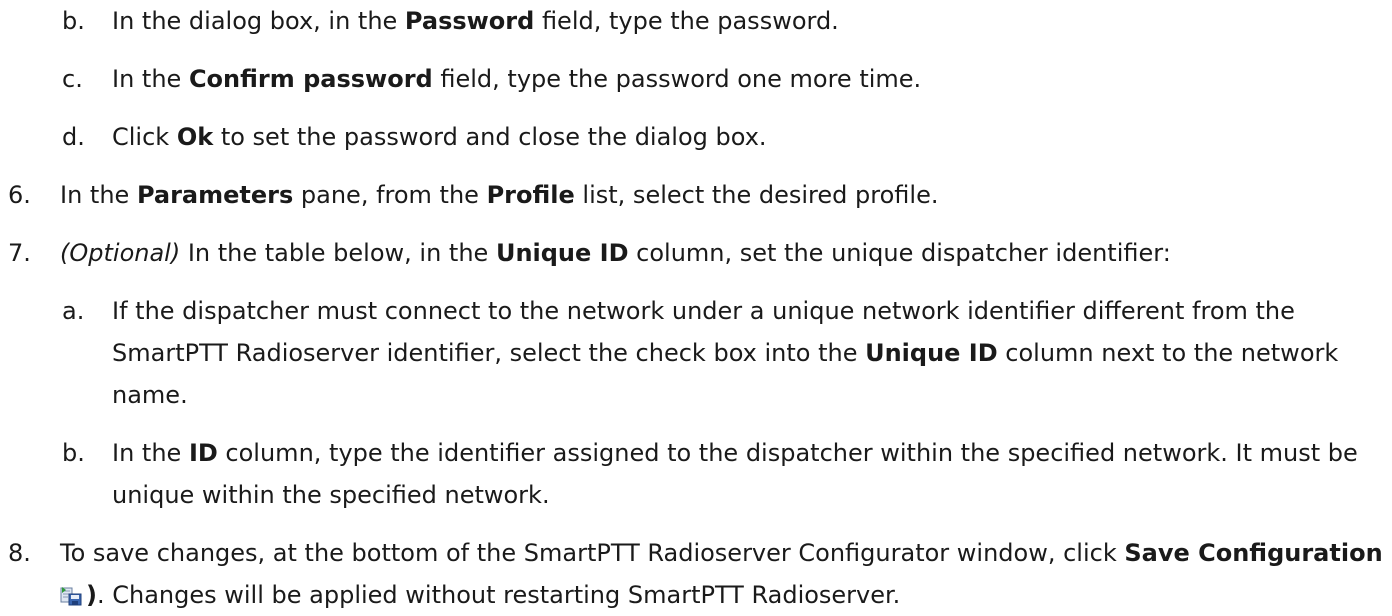 The image size is (1392, 616). Describe the element at coordinates (19, 195) in the screenshot. I see `step-marker: 6.` at that location.